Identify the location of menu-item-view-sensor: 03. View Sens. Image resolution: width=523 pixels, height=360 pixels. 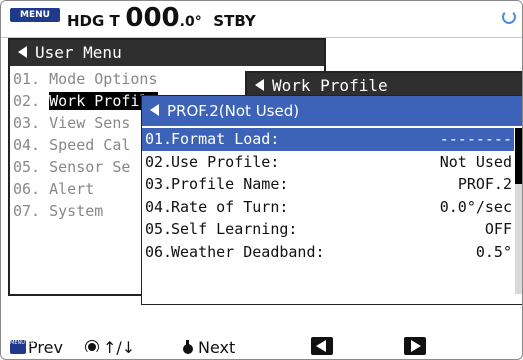
(84, 123).